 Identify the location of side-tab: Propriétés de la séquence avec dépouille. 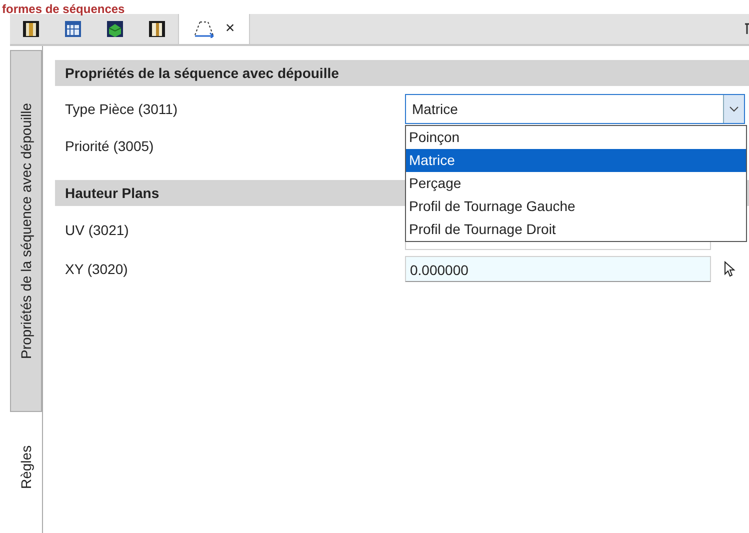
(26, 231).